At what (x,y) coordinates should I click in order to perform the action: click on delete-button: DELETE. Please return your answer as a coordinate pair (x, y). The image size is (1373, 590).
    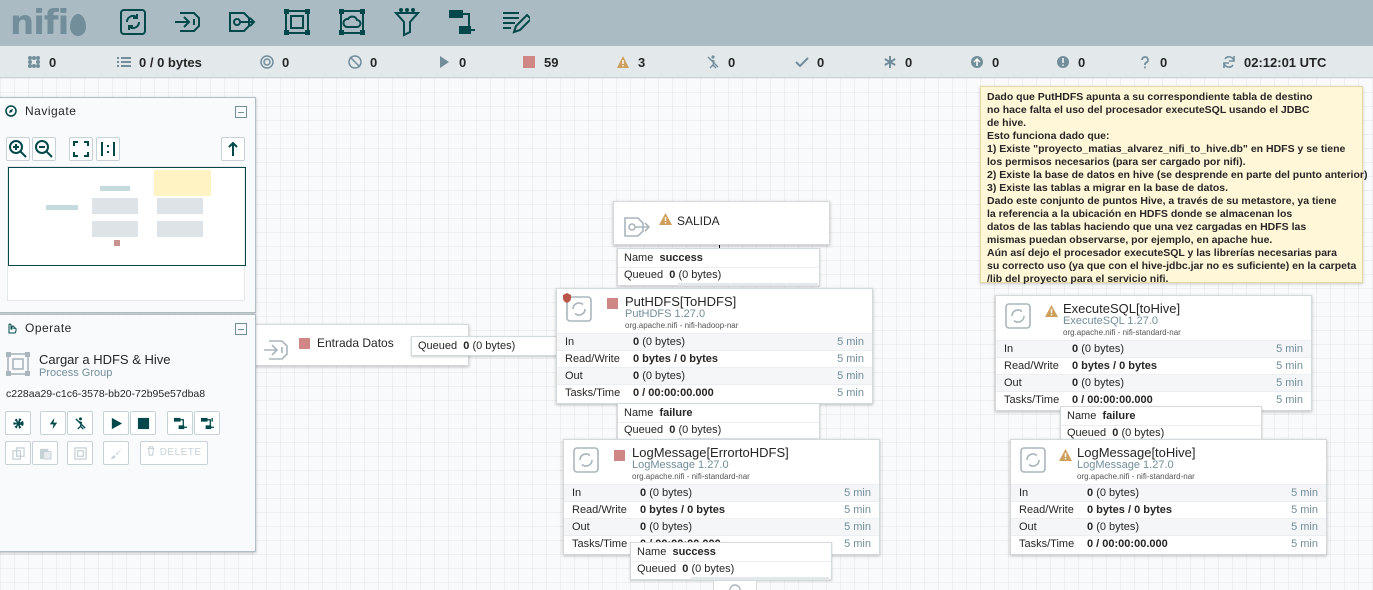
    Looking at the image, I should click on (174, 453).